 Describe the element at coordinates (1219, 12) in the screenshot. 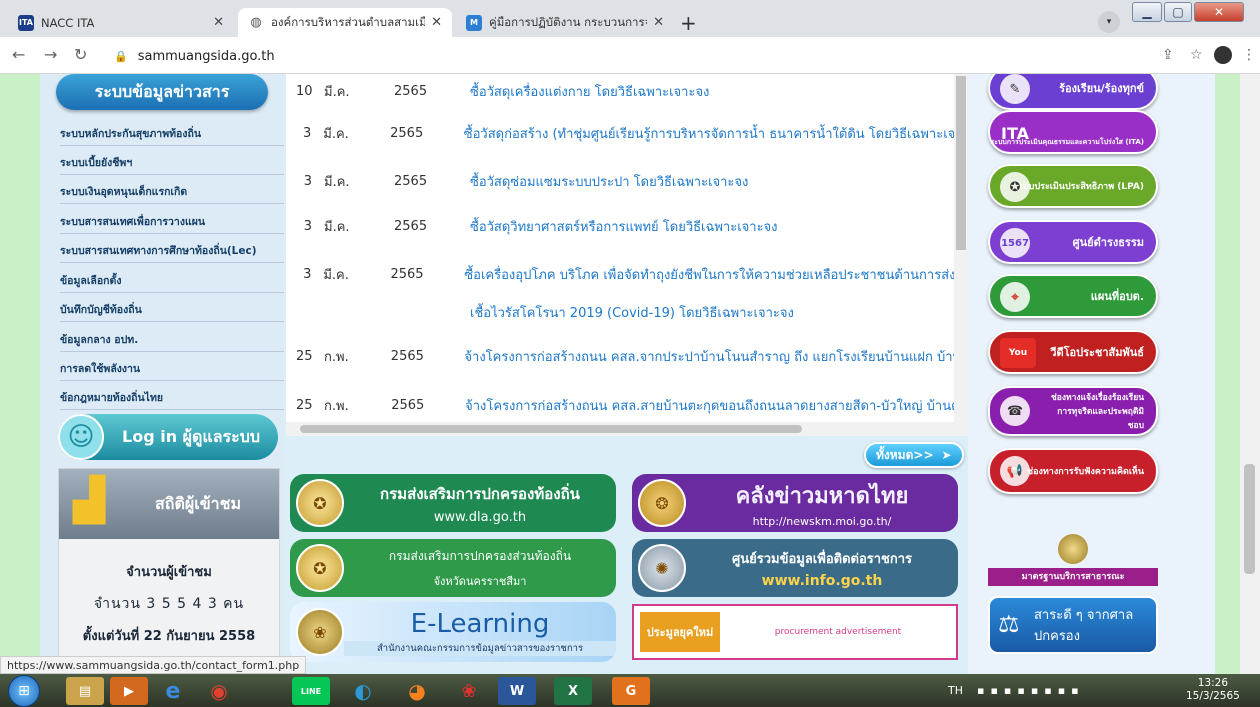

I see `window-close-button: ✕` at that location.